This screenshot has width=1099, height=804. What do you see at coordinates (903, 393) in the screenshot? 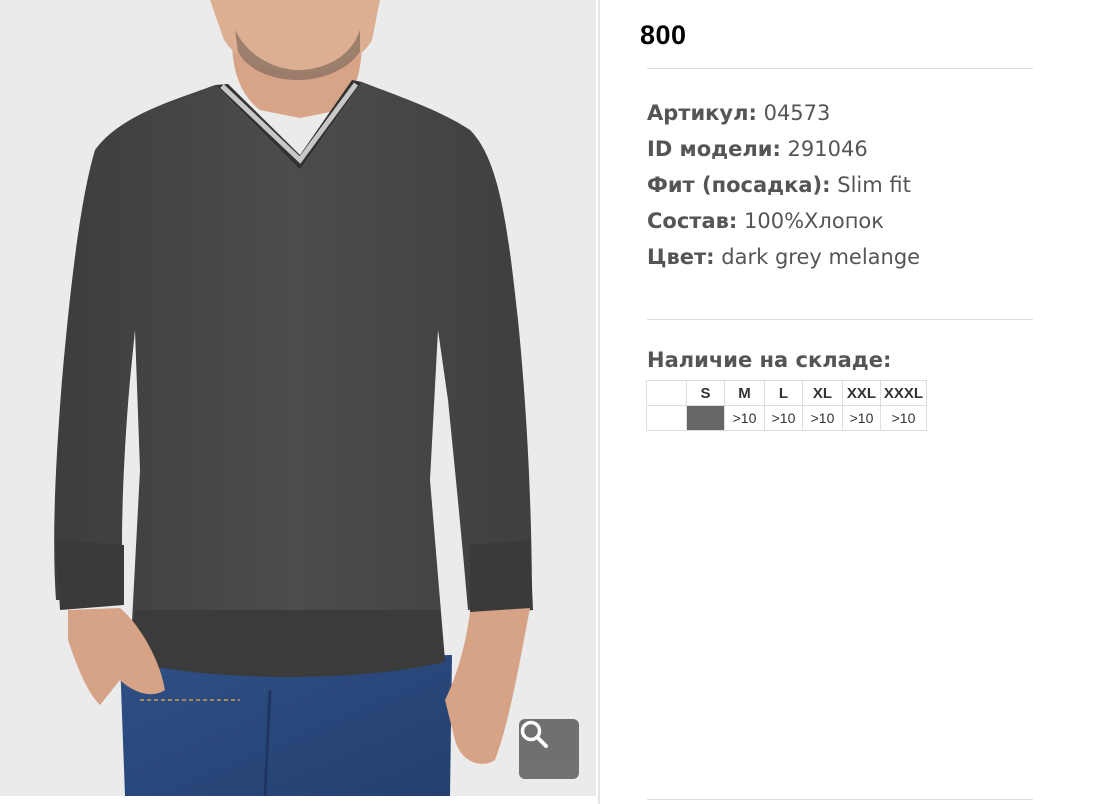
I see `size-xxxl: XXXL` at bounding box center [903, 393].